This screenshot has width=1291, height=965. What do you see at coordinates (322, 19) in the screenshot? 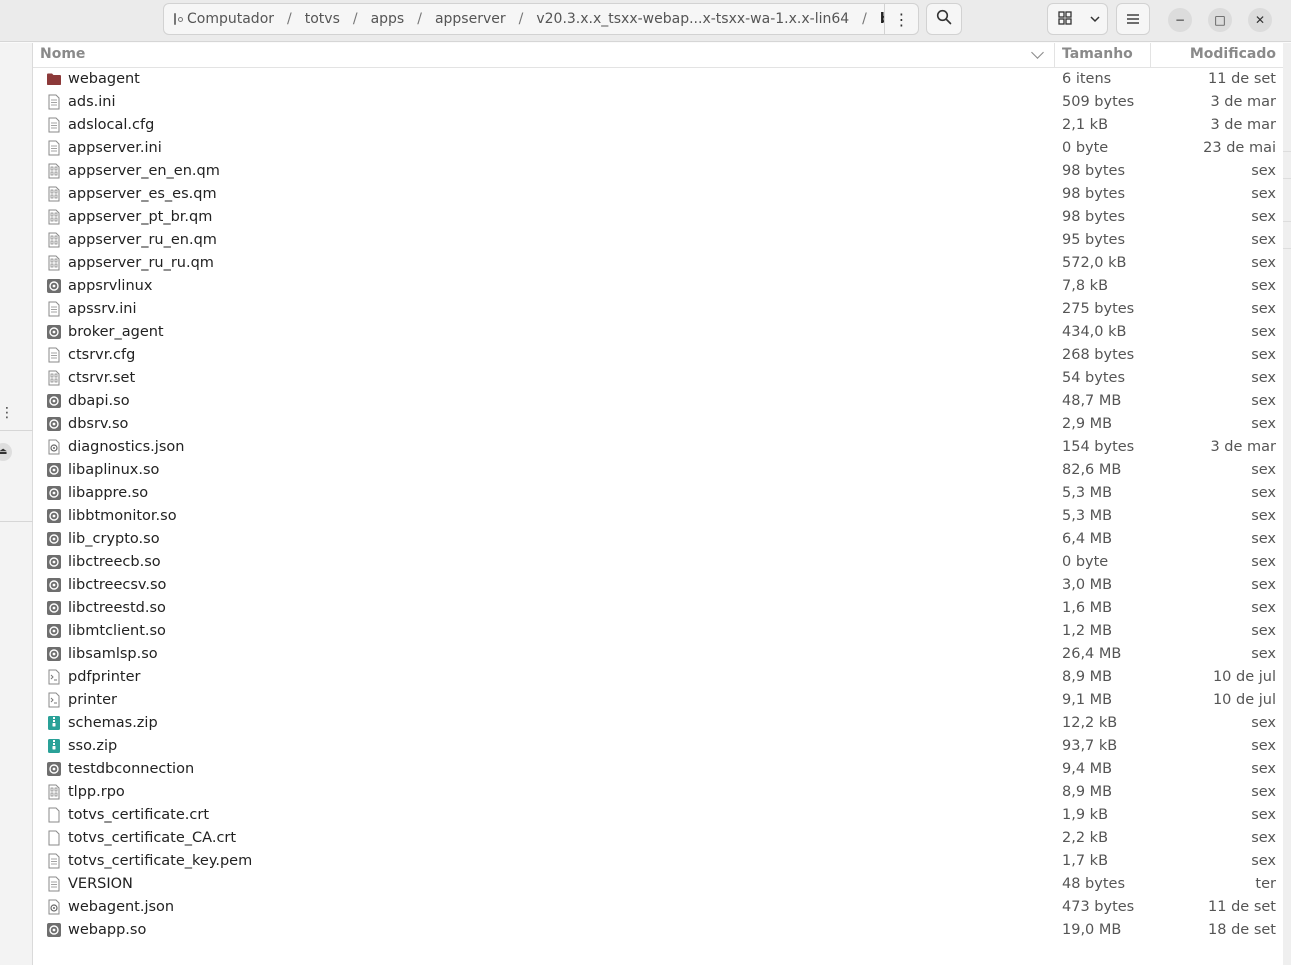
I see `path-segment: totvs` at bounding box center [322, 19].